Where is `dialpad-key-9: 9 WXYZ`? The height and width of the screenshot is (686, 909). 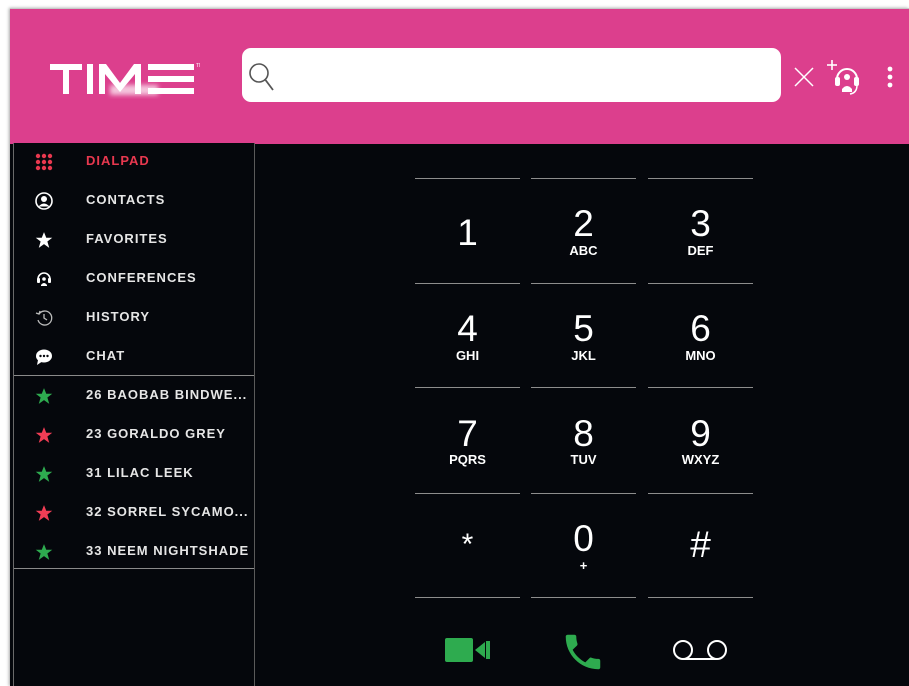
dialpad-key-9: 9 WXYZ is located at coordinates (700, 439).